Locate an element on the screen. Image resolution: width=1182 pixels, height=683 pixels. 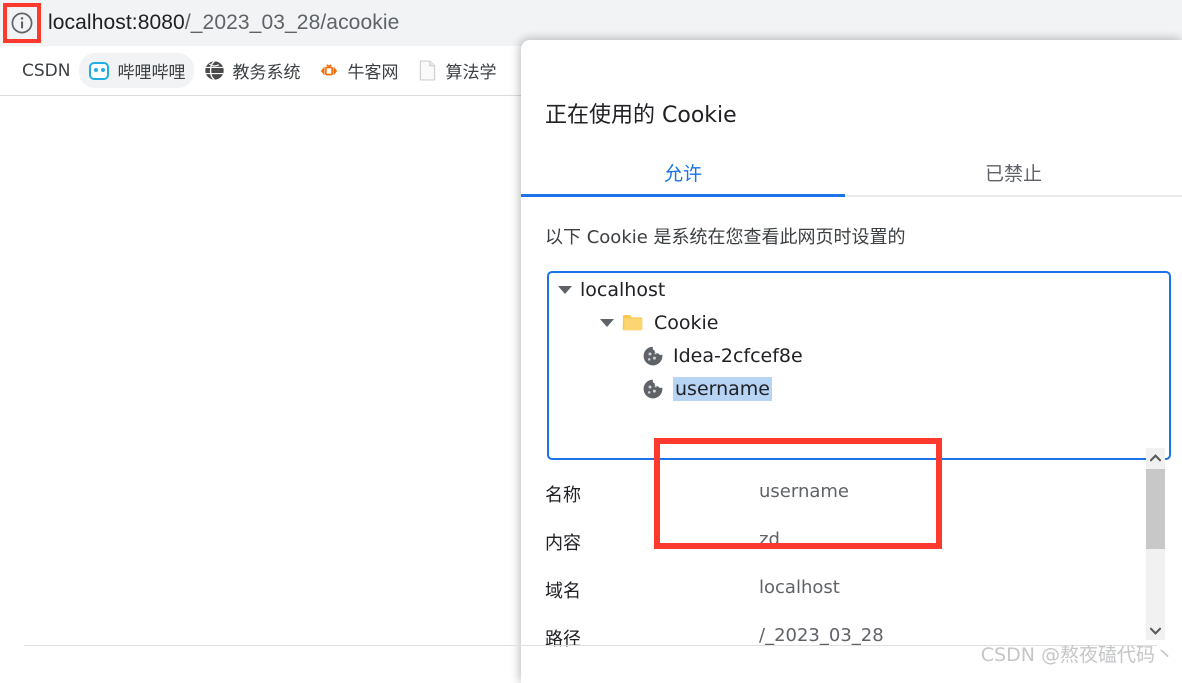
nowcoder-icon is located at coordinates (329, 71).